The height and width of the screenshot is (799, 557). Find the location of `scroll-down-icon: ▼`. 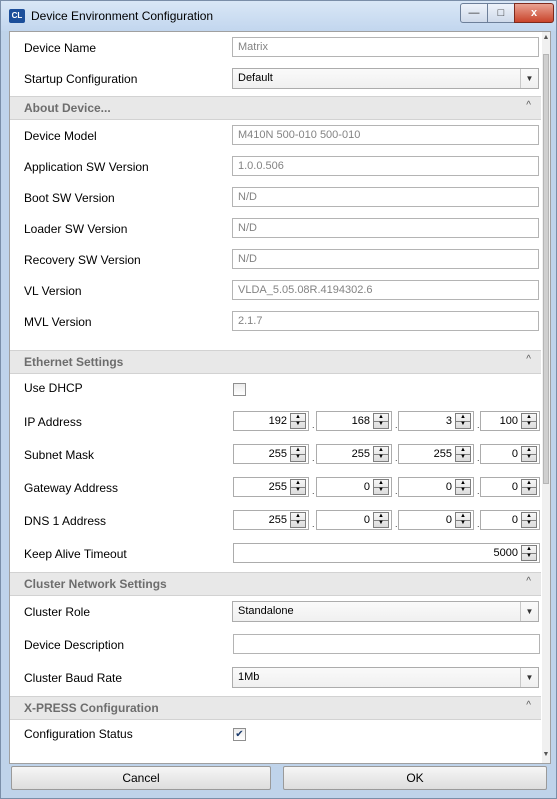

scroll-down-icon: ▼ is located at coordinates (546, 754).